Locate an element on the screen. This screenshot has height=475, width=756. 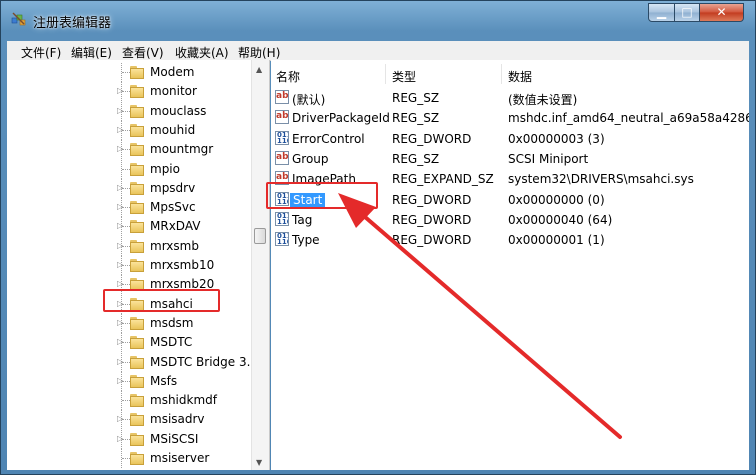
tree-item: ▷ monitor is located at coordinates (127, 92).